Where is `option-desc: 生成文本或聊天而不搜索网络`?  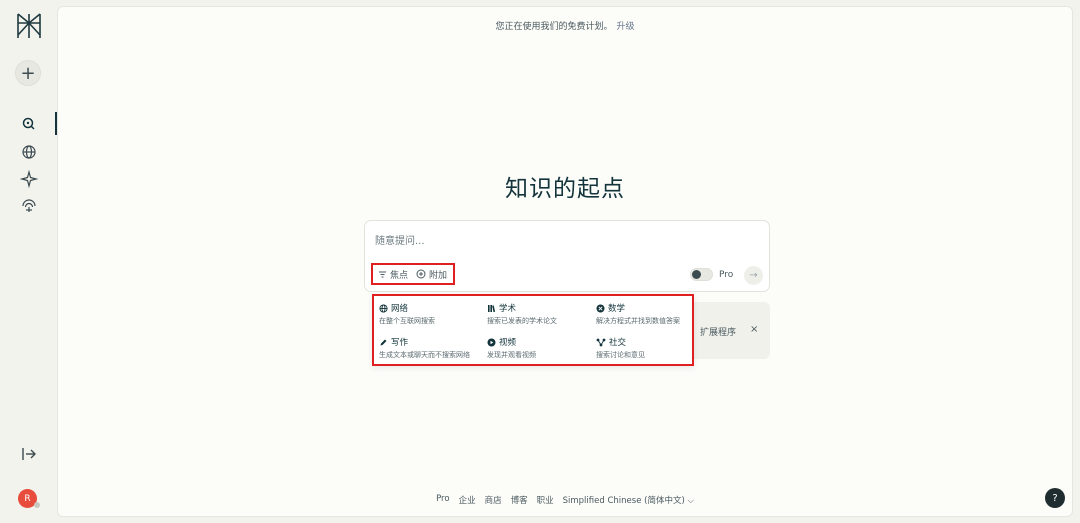
option-desc: 生成文本或聊天而不搜索网络 is located at coordinates (424, 355).